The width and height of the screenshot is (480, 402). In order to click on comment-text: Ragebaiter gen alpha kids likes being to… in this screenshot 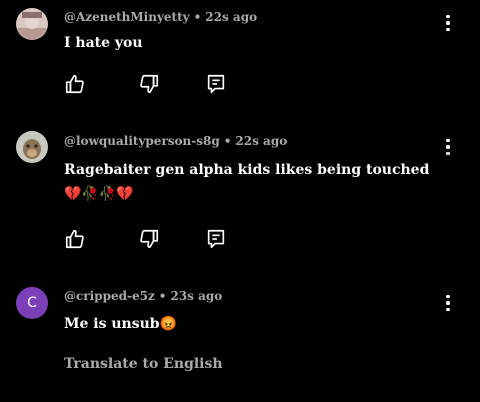, I will do `click(247, 182)`.